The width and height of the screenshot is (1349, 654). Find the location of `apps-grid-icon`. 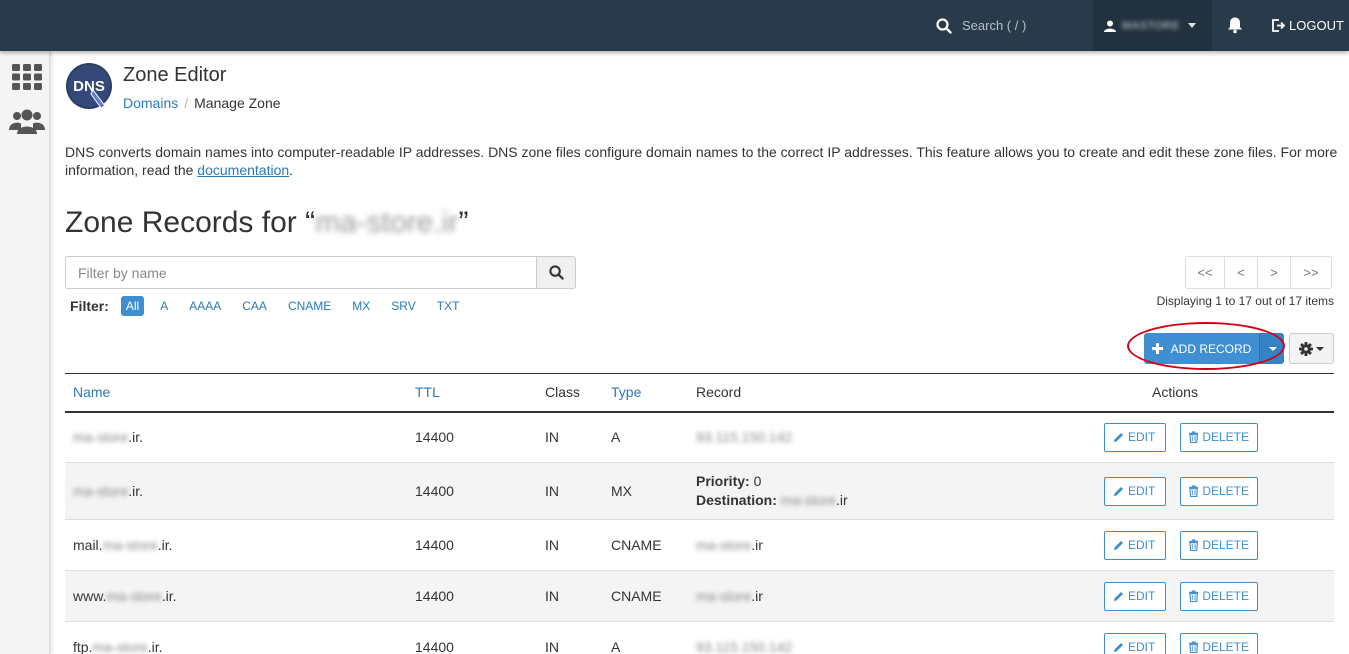

apps-grid-icon is located at coordinates (27, 77).